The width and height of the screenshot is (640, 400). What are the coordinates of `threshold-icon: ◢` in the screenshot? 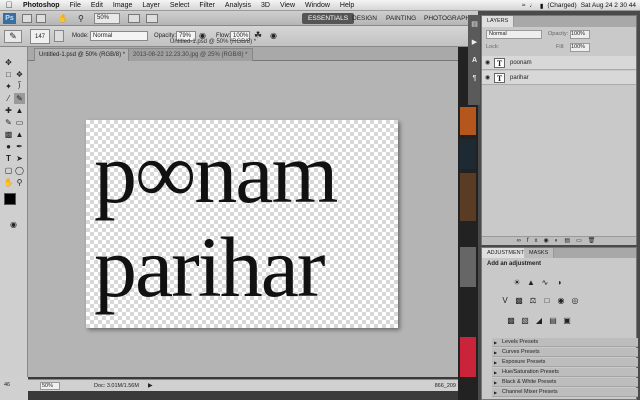 It's located at (539, 321).